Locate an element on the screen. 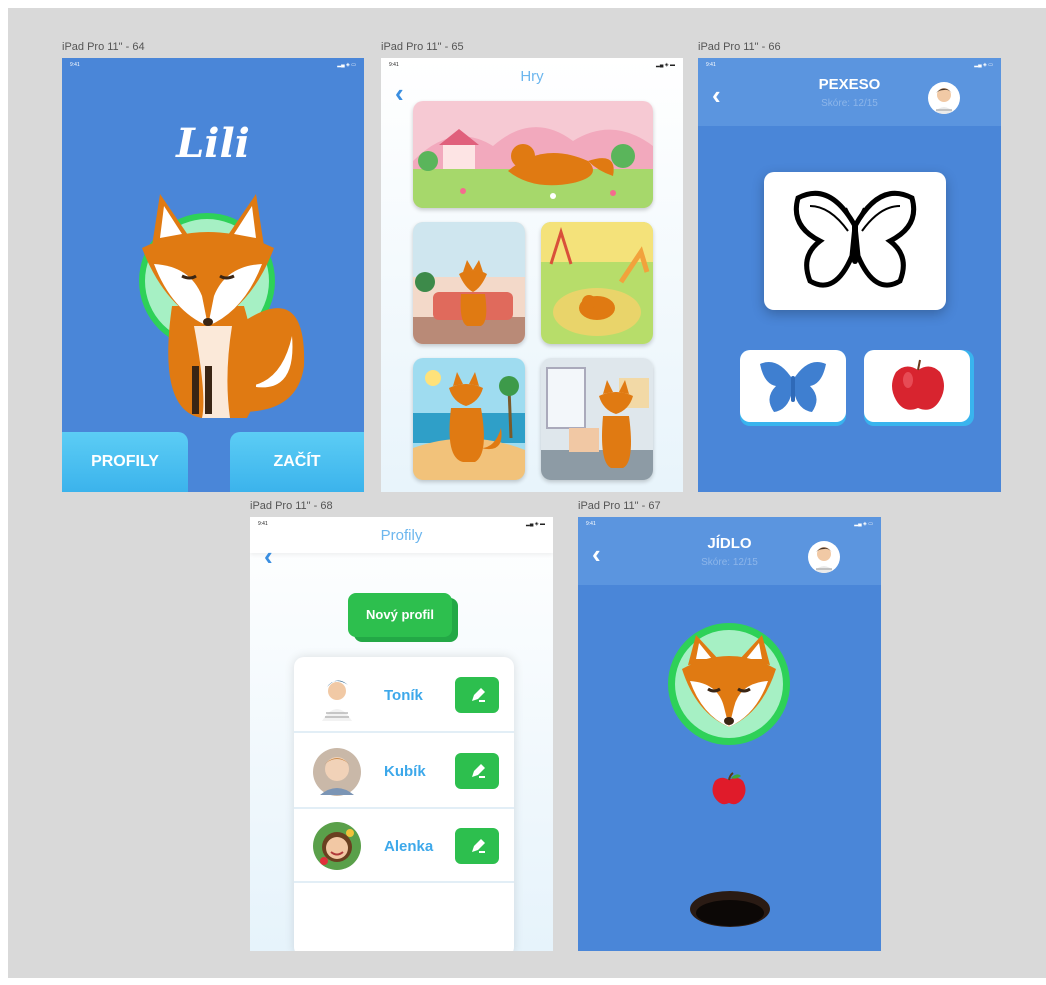 The height and width of the screenshot is (985, 1046). frame-label-profiles: iPad Pro 11" - 68 is located at coordinates (291, 506).